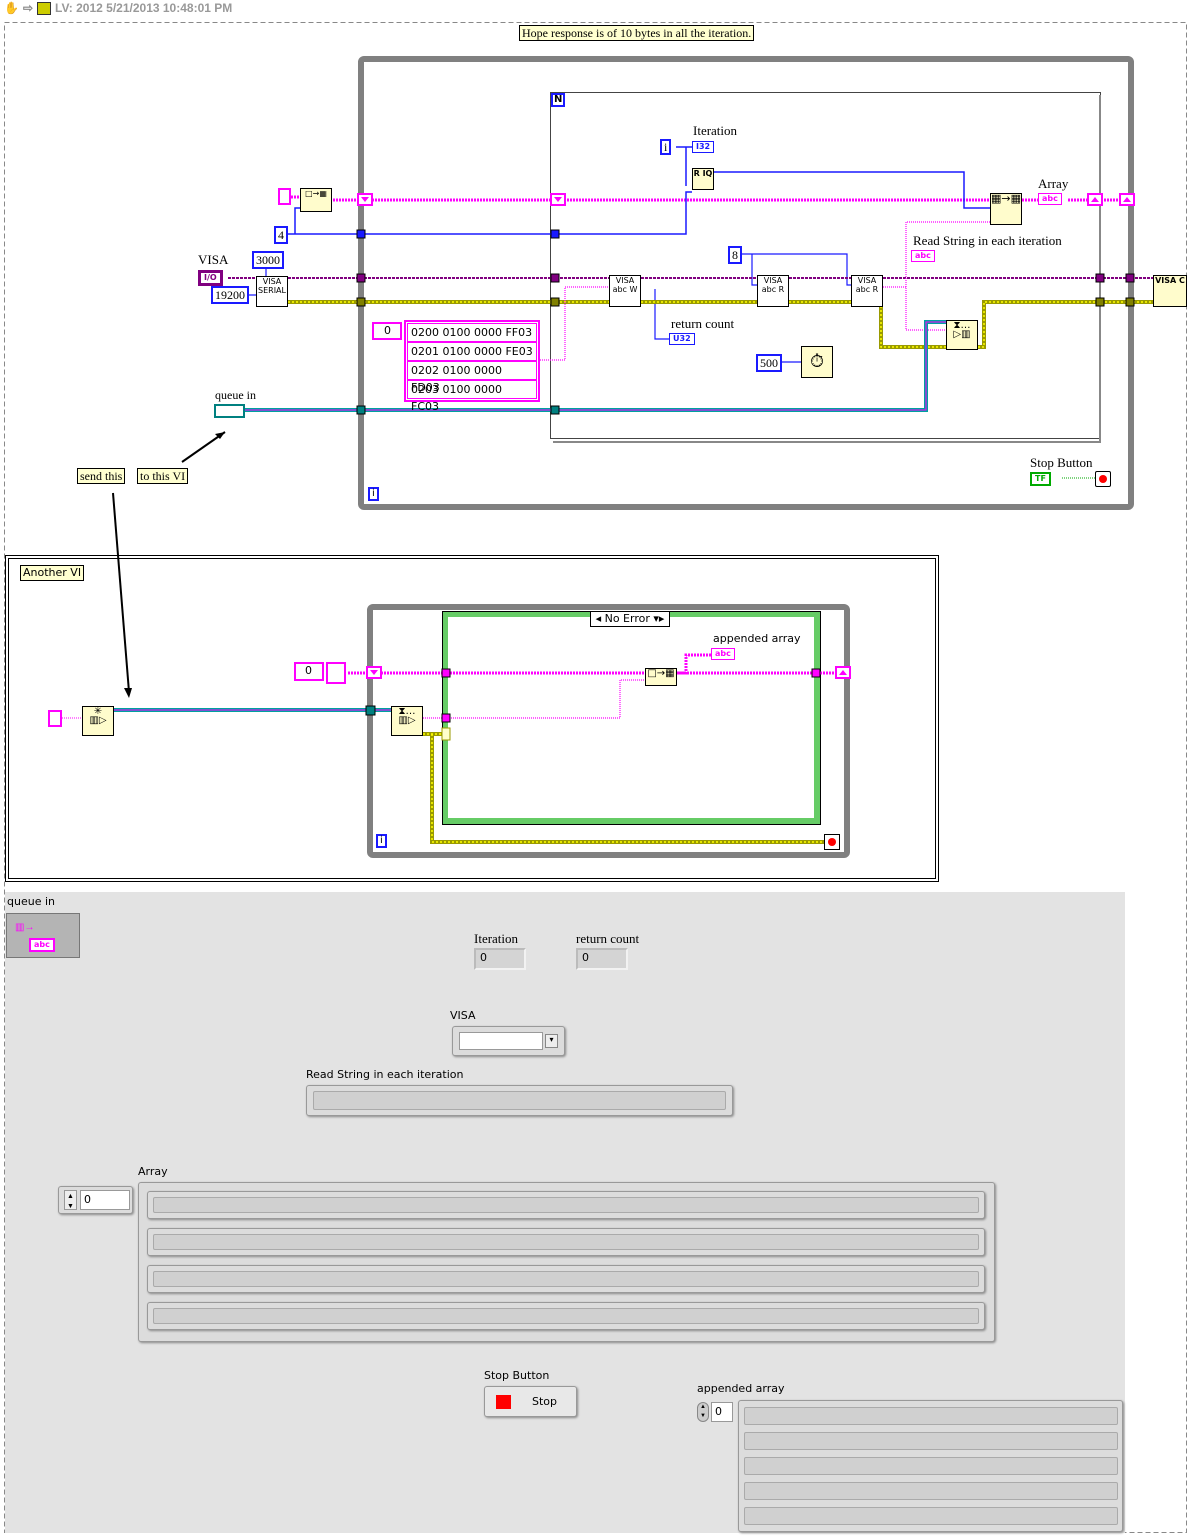 Image resolution: width=1191 pixels, height=1538 pixels. I want to click on read-string-indicator: abc, so click(923, 256).